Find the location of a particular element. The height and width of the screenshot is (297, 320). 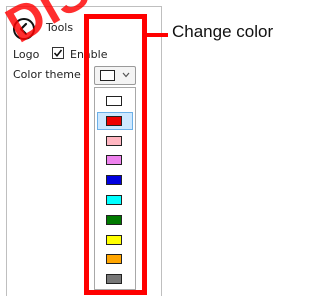

color-option-violet is located at coordinates (115, 160).